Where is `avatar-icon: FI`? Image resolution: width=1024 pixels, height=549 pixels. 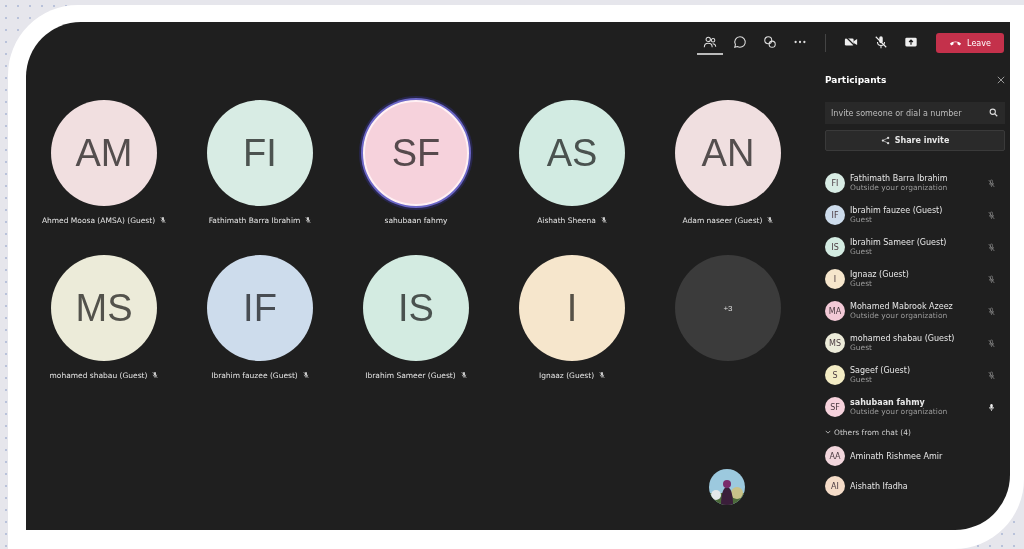
avatar-icon: FI is located at coordinates (835, 183).